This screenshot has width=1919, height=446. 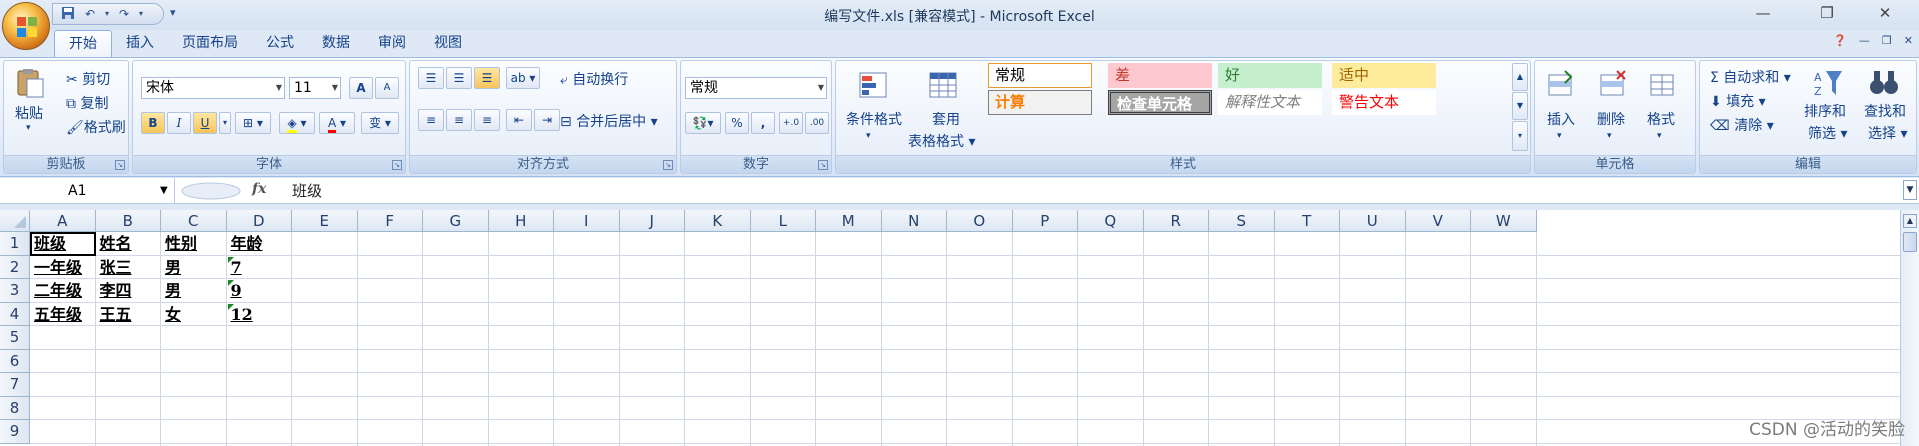 What do you see at coordinates (83, 43) in the screenshot?
I see `tab-home: 开始` at bounding box center [83, 43].